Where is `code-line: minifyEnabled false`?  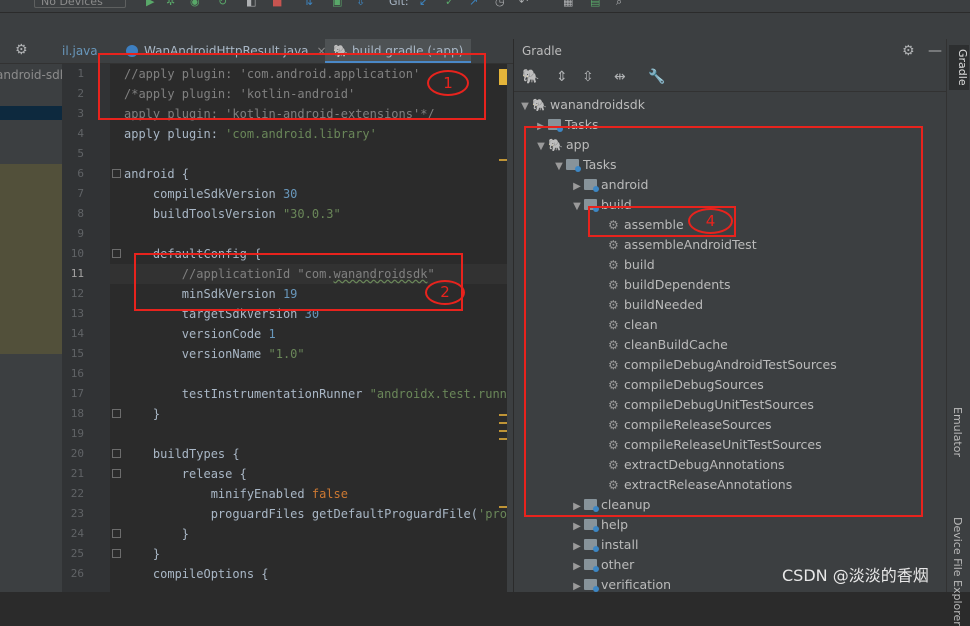
code-line: minifyEnabled false is located at coordinates (236, 494).